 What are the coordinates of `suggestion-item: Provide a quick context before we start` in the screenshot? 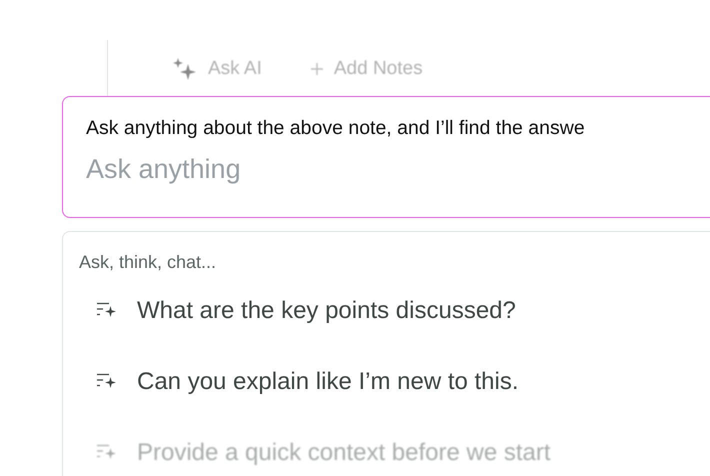 It's located at (401, 453).